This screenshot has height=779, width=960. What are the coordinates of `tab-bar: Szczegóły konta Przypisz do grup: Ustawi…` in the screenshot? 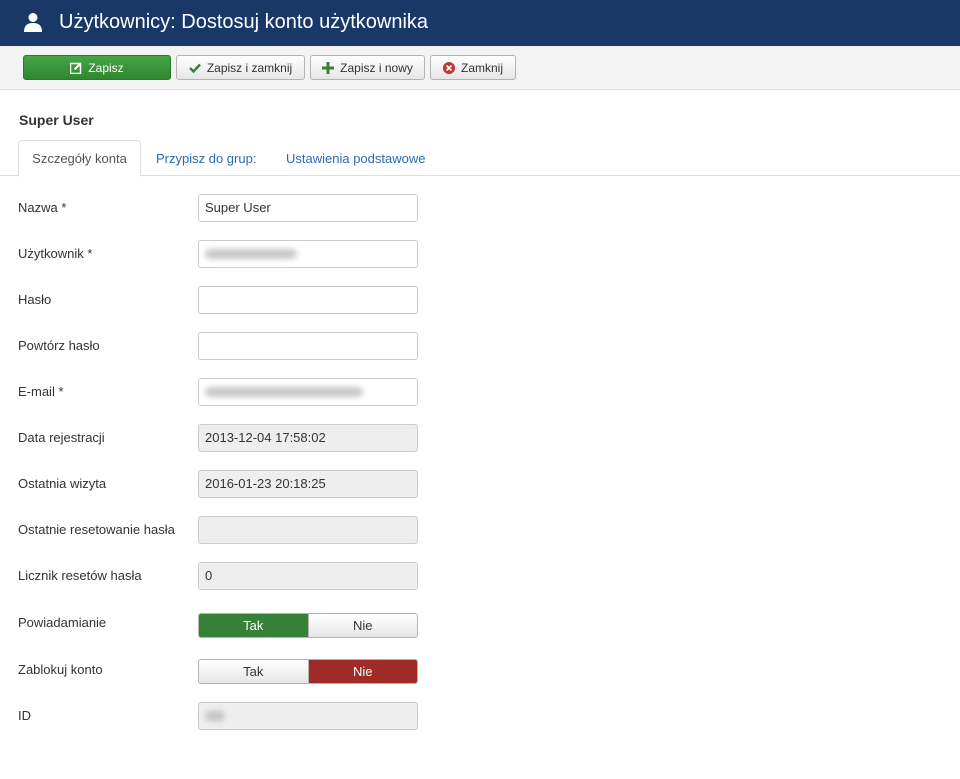 It's located at (480, 158).